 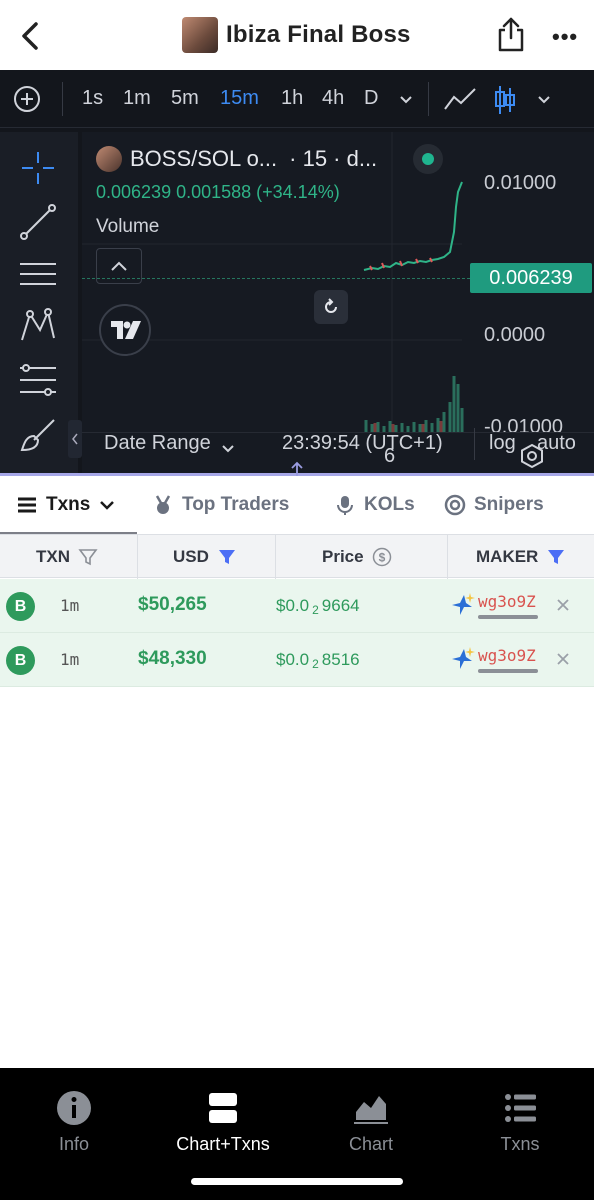 I want to click on txn-price: $0.0 2 8516, so click(x=318, y=660).